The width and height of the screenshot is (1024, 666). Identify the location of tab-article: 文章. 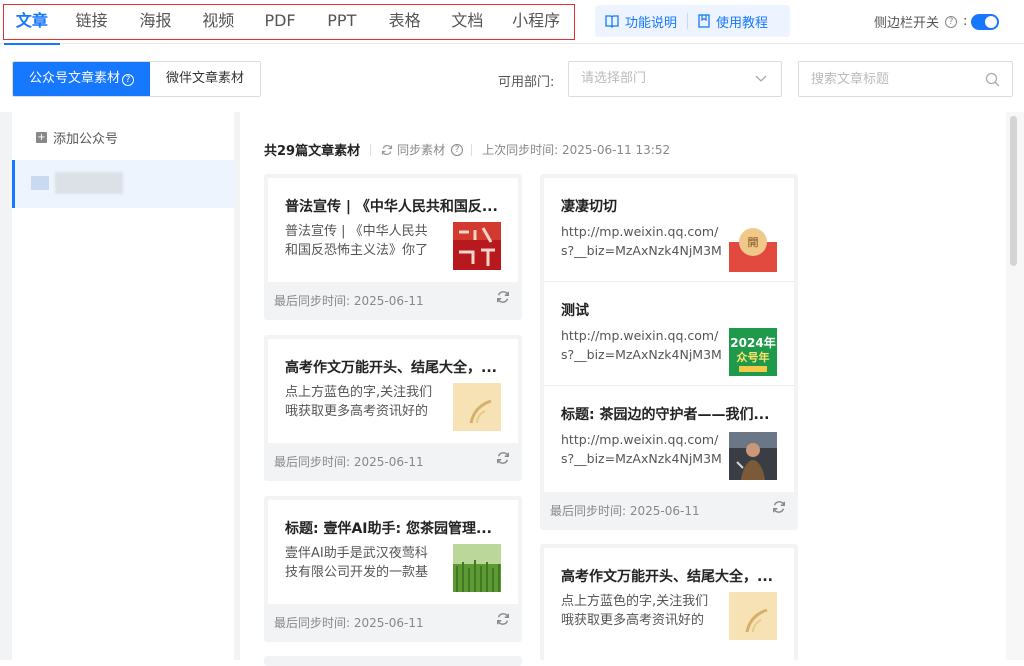
(32, 24).